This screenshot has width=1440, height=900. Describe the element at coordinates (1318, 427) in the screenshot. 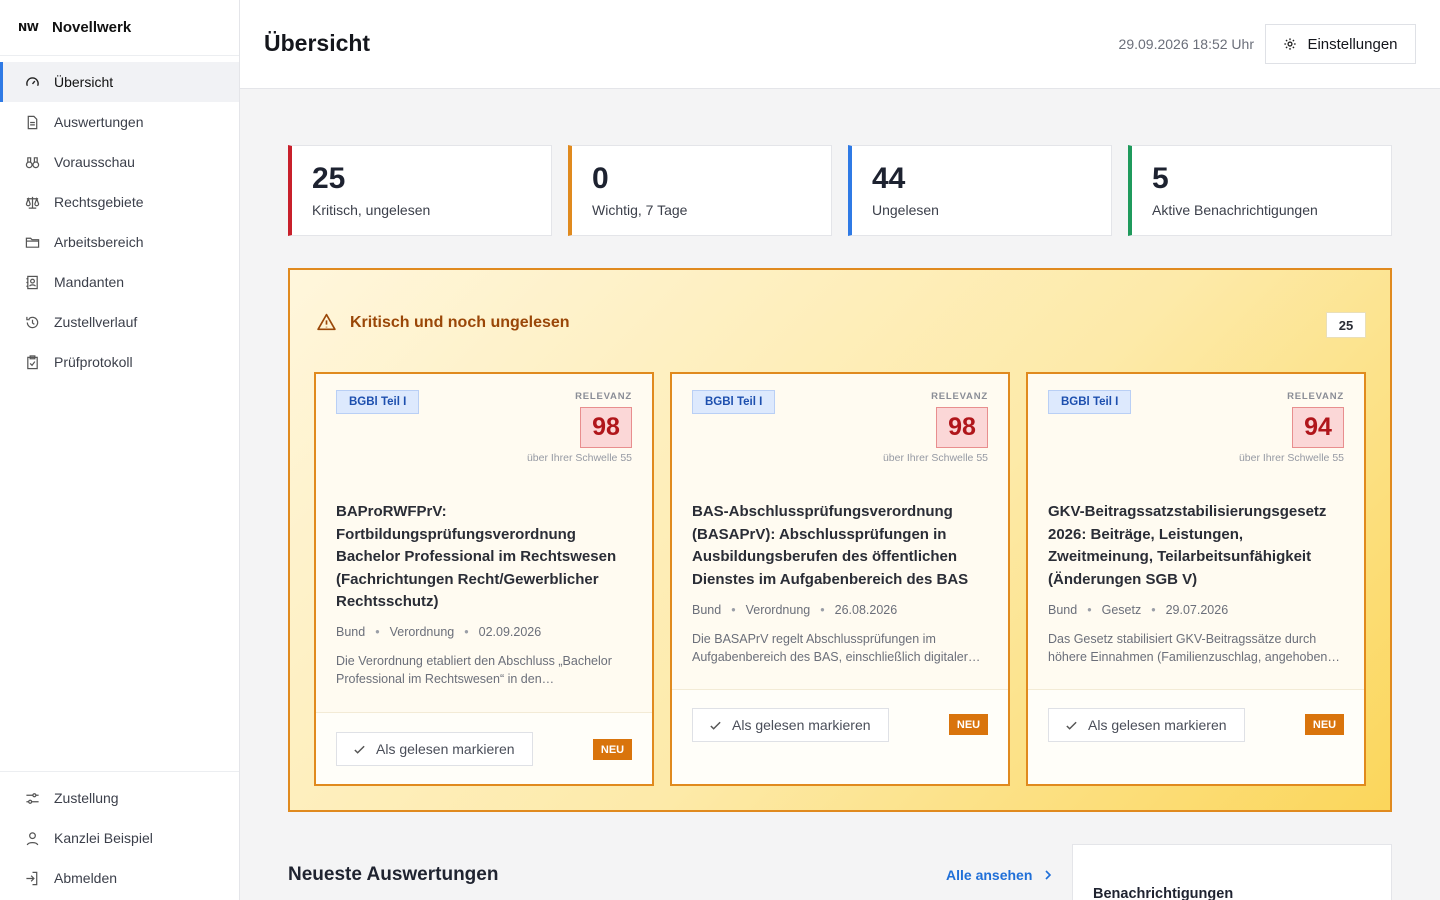

I see `relevance-score: 94` at that location.